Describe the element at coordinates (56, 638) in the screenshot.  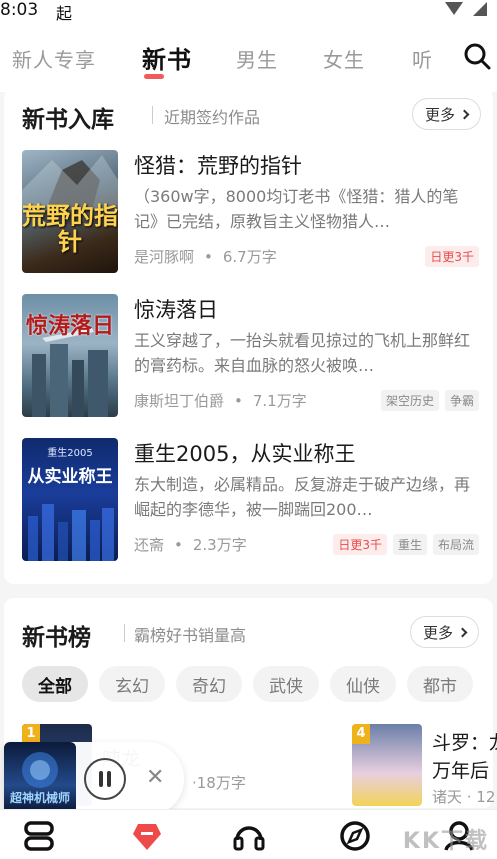
I see `section-title: 新书榜` at that location.